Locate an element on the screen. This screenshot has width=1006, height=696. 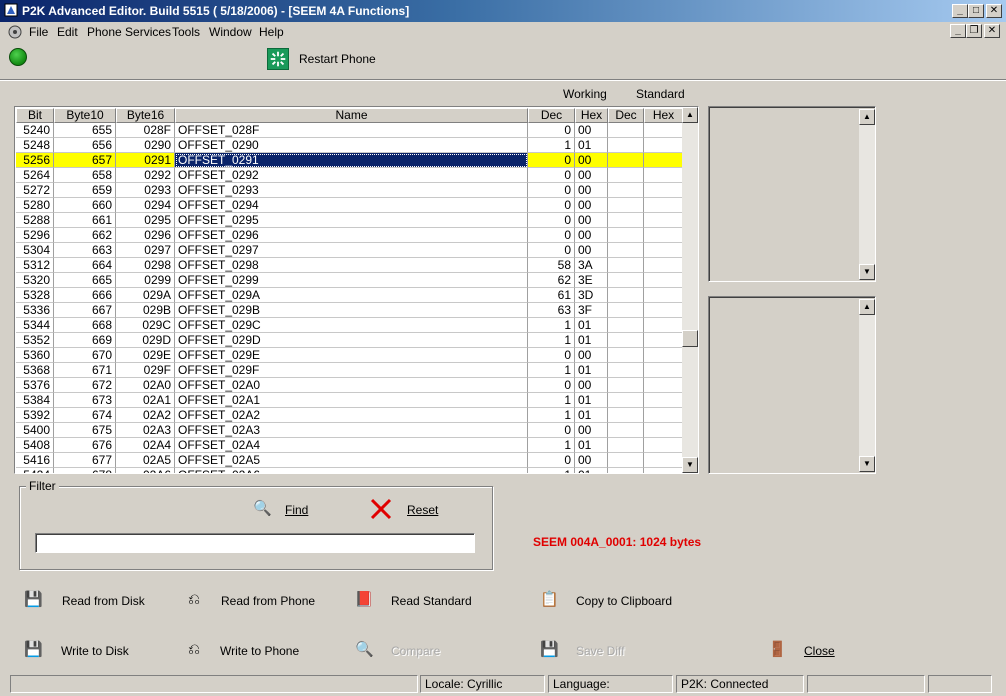
cell-working-dec: 61 is located at coordinates (551, 295).